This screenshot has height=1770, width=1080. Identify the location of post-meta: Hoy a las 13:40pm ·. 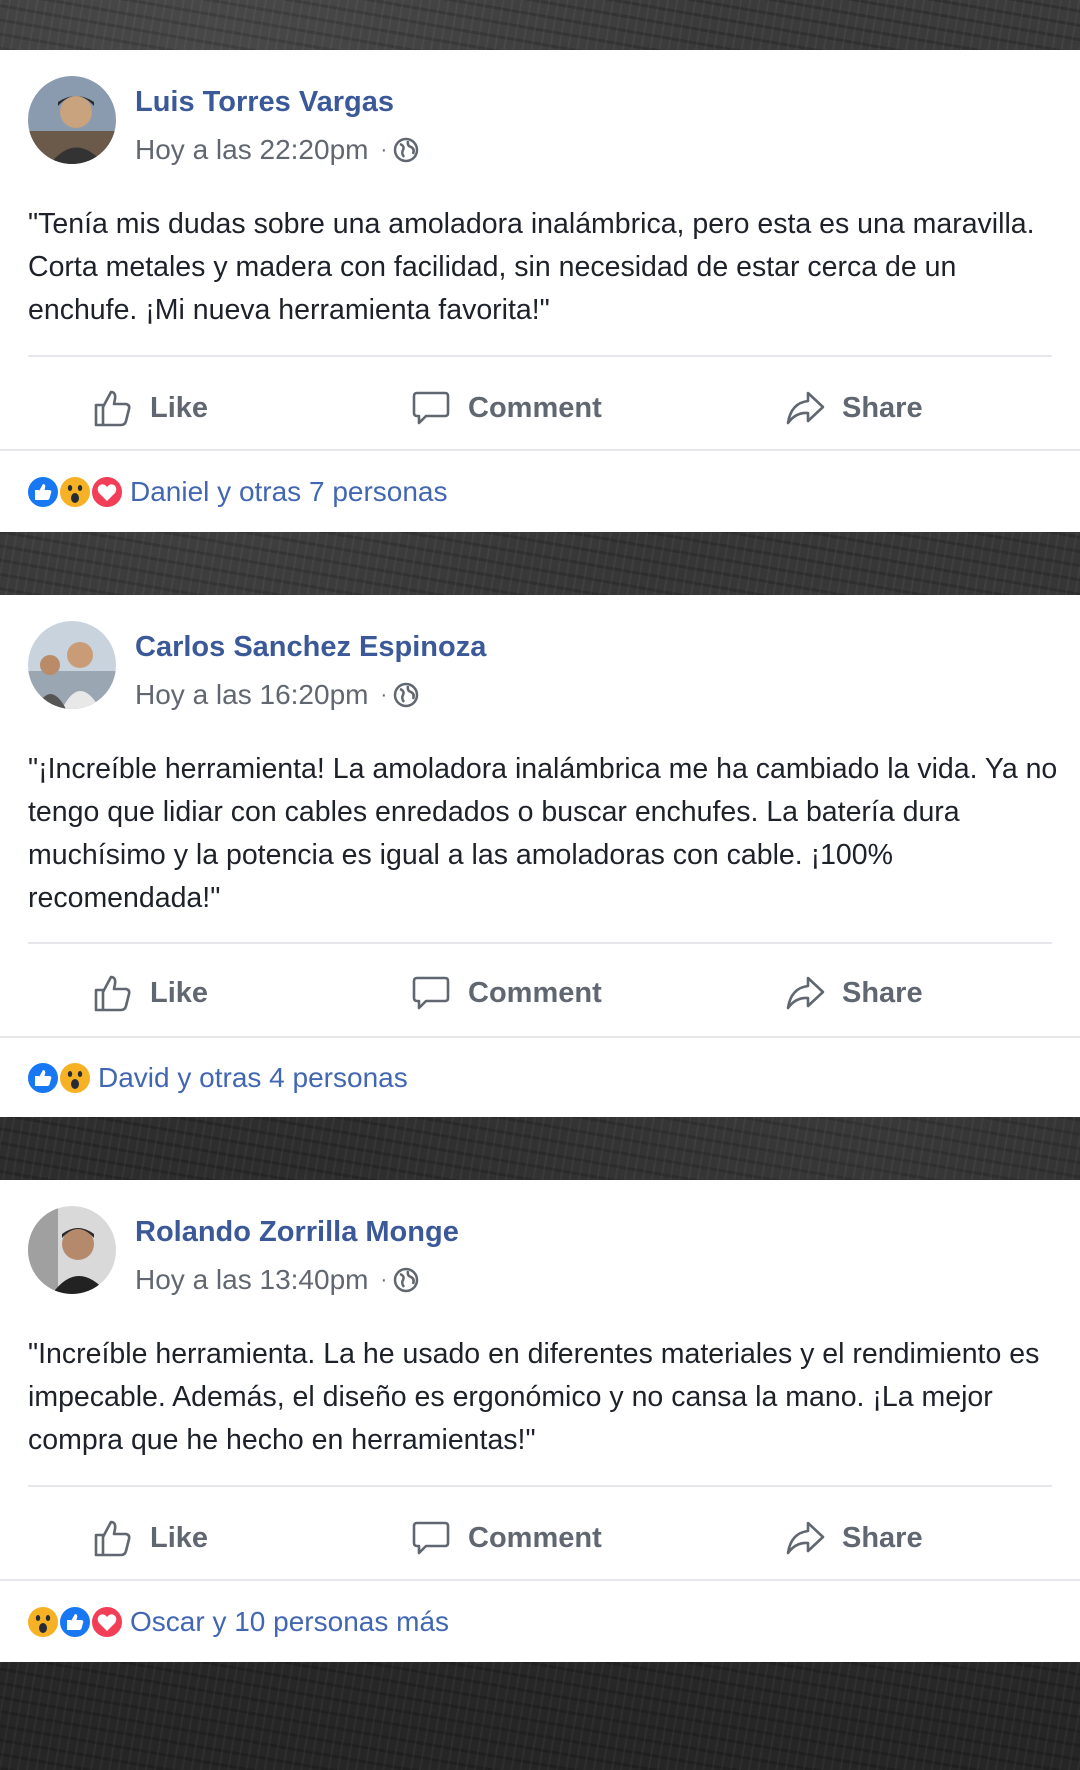
(277, 1280).